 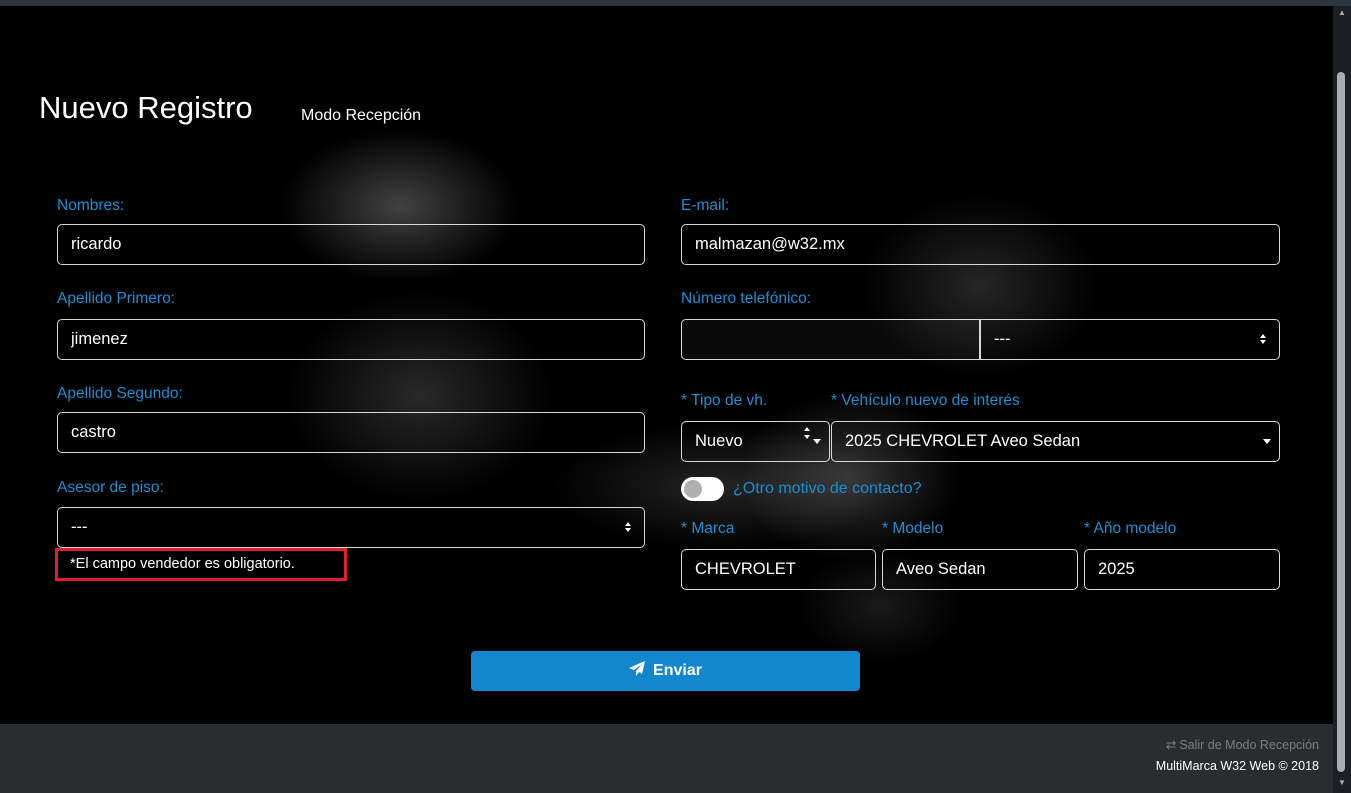 What do you see at coordinates (980, 244) in the screenshot?
I see `email-input` at bounding box center [980, 244].